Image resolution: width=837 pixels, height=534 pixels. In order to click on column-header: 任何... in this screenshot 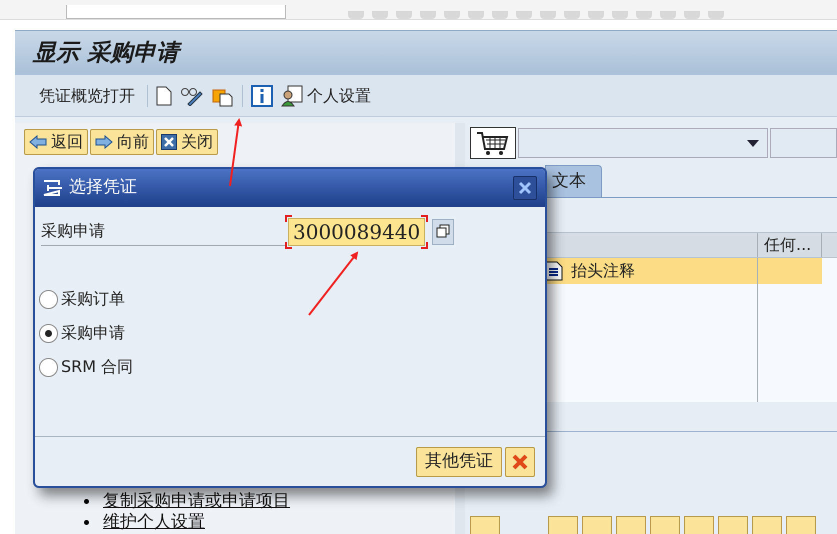, I will do `click(790, 245)`.